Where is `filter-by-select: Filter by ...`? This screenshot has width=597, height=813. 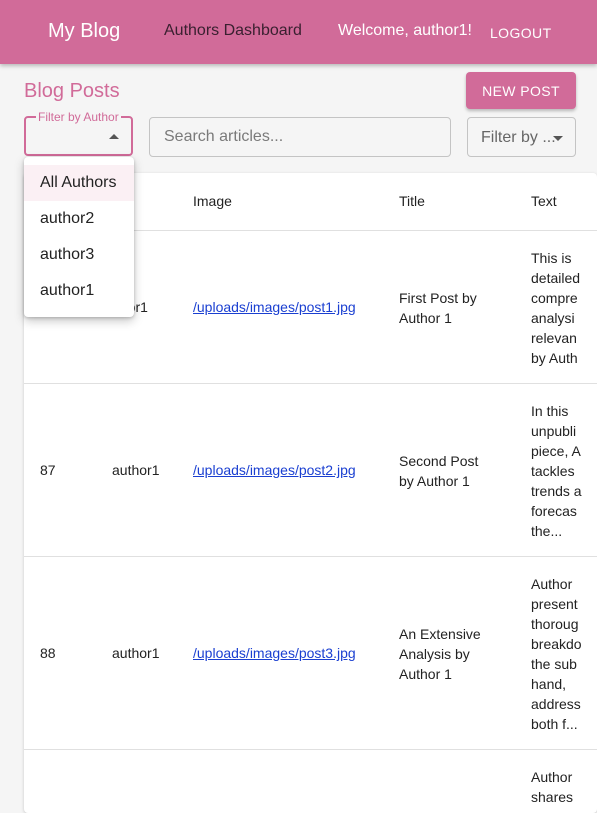 filter-by-select: Filter by ... is located at coordinates (521, 137).